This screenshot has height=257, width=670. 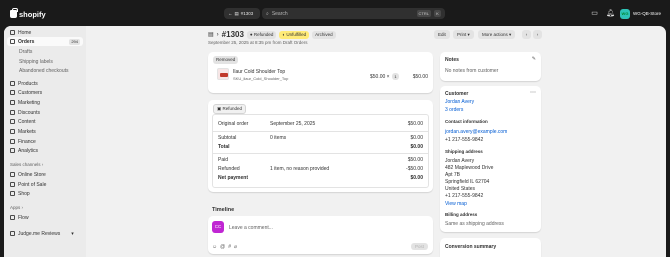 I want to click on conversion-summary-card: Conversion summary, so click(x=490, y=247).